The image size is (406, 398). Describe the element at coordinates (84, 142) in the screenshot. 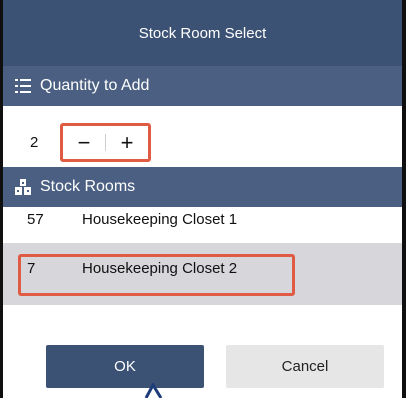

I see `decrement-button: −` at that location.